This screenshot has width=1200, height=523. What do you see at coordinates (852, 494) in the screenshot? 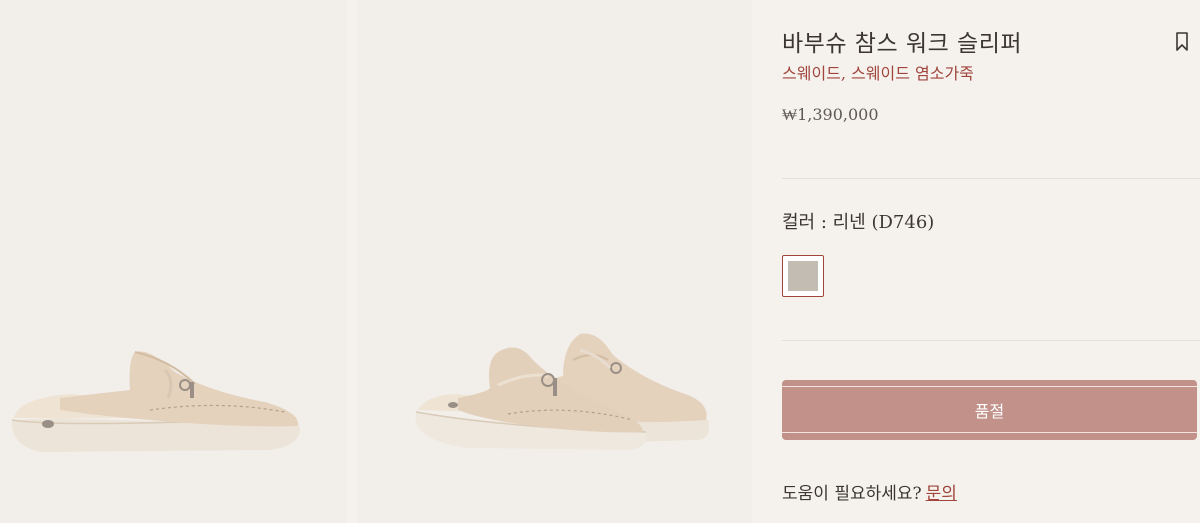
I see `help-text: 도움이 필요하세요?` at bounding box center [852, 494].